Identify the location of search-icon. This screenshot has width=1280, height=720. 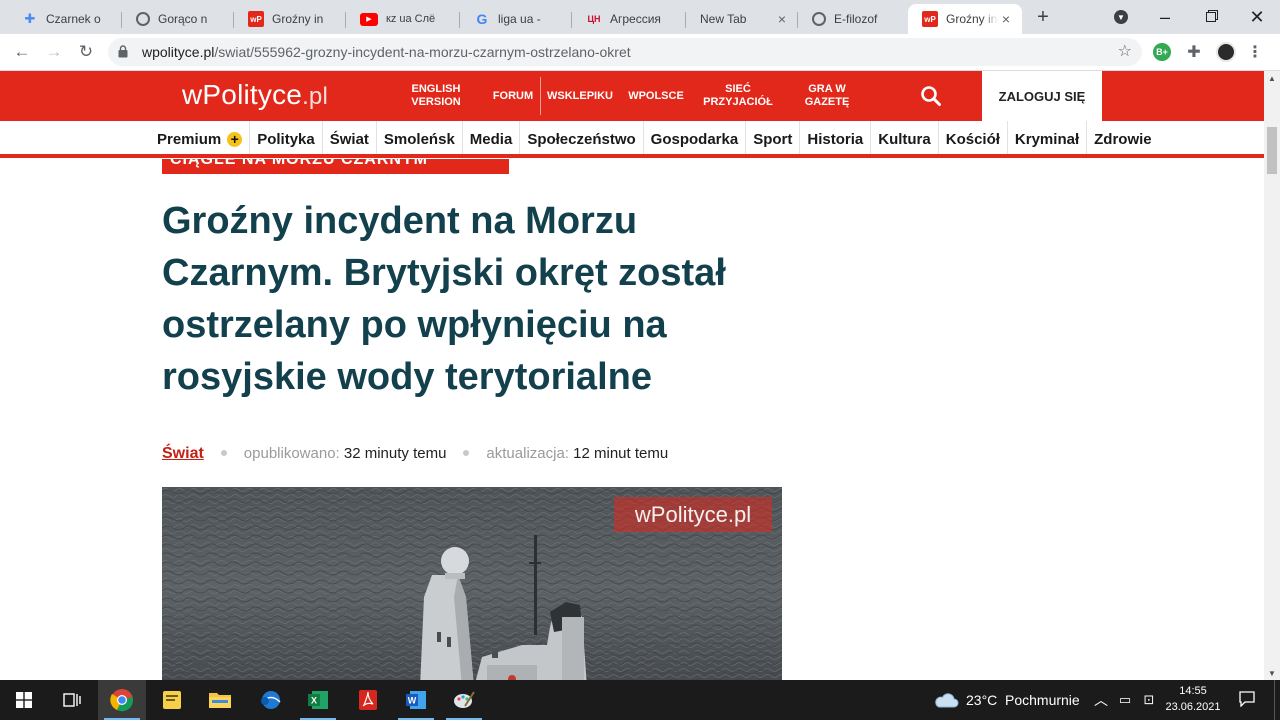
(931, 96).